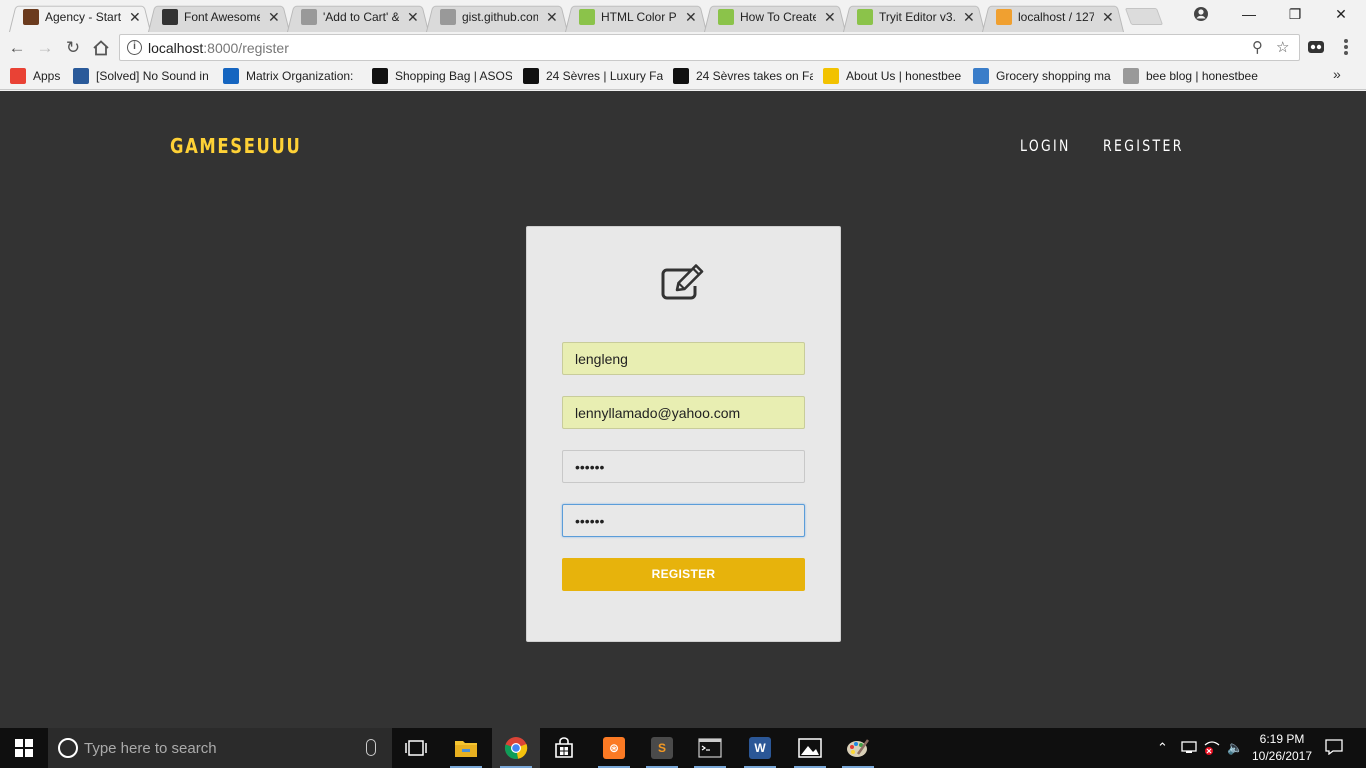  What do you see at coordinates (358, 17) in the screenshot?
I see `browser-tab: 'Add to Cart' & ✕` at bounding box center [358, 17].